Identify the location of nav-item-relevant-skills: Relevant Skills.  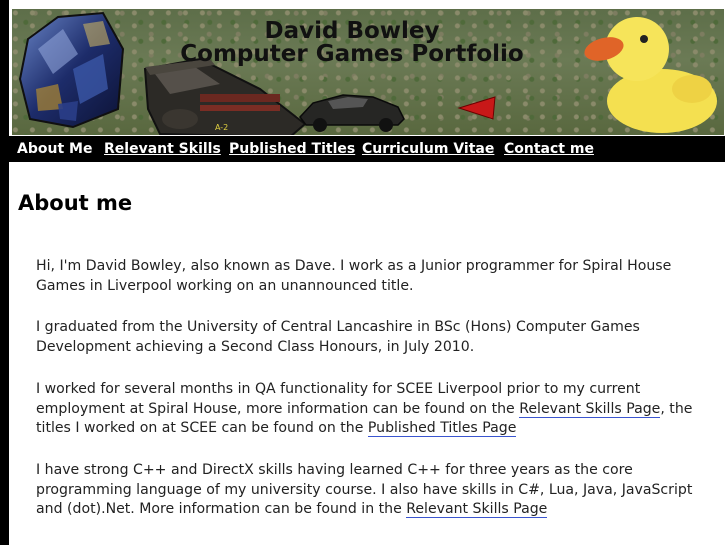
(162, 149).